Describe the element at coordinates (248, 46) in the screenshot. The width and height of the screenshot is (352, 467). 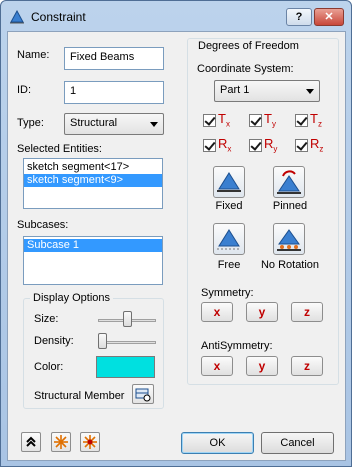
I see `dof-title: Degrees of Freedom` at that location.